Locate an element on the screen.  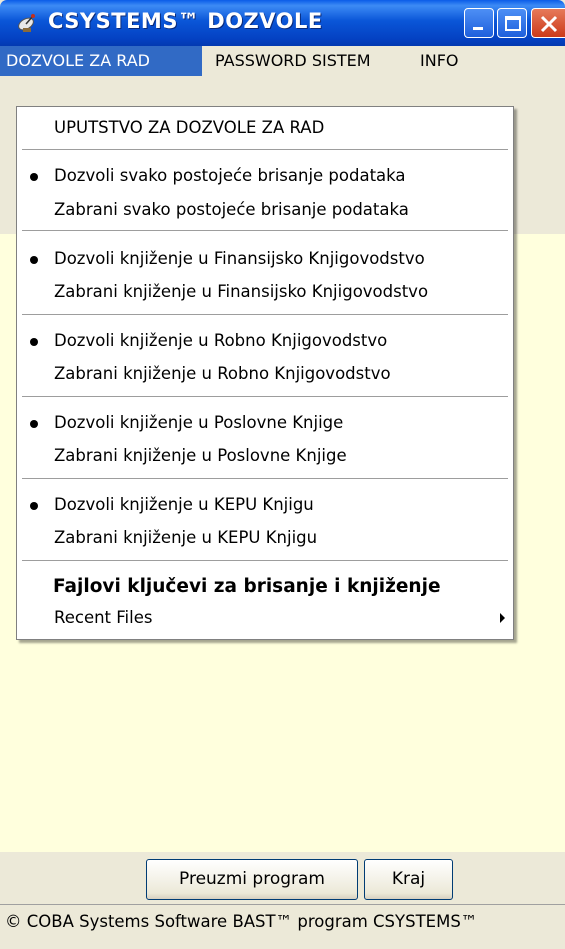
menu-info: INFO is located at coordinates (439, 61).